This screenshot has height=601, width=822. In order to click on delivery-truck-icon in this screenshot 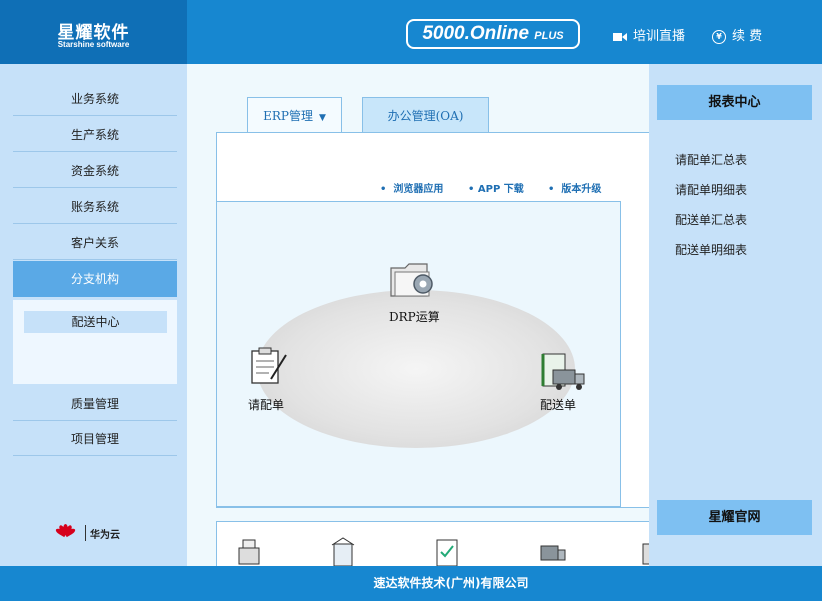, I will do `click(553, 551)`.